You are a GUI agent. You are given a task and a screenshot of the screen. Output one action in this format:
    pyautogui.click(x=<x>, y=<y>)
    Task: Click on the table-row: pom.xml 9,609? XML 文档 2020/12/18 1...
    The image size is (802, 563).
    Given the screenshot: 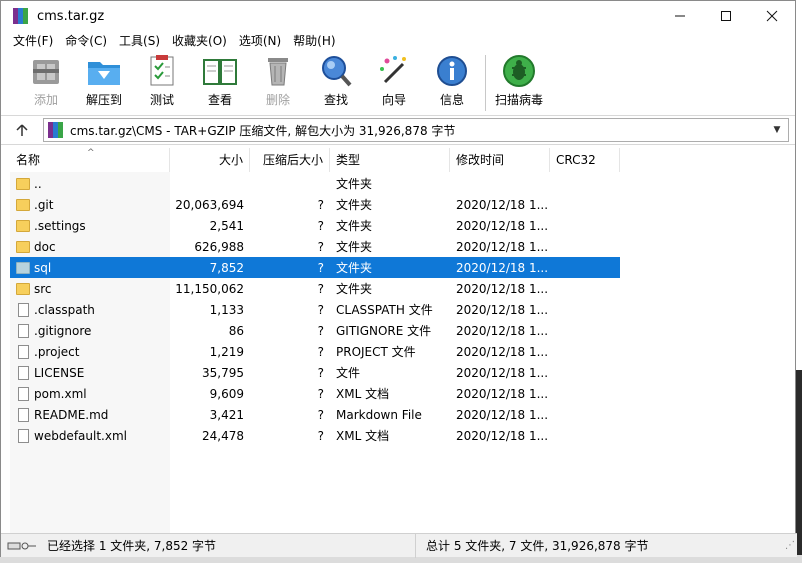 What is the action you would take?
    pyautogui.click(x=315, y=393)
    